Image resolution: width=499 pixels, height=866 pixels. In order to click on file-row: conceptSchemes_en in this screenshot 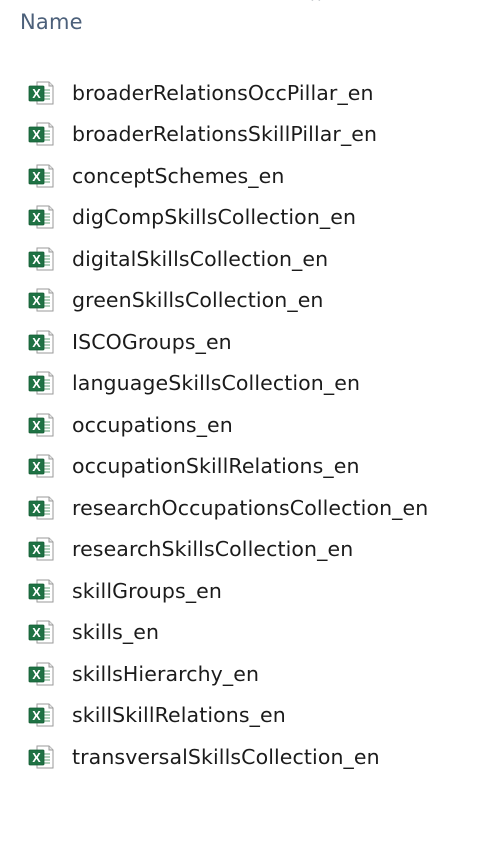, I will do `click(258, 176)`.